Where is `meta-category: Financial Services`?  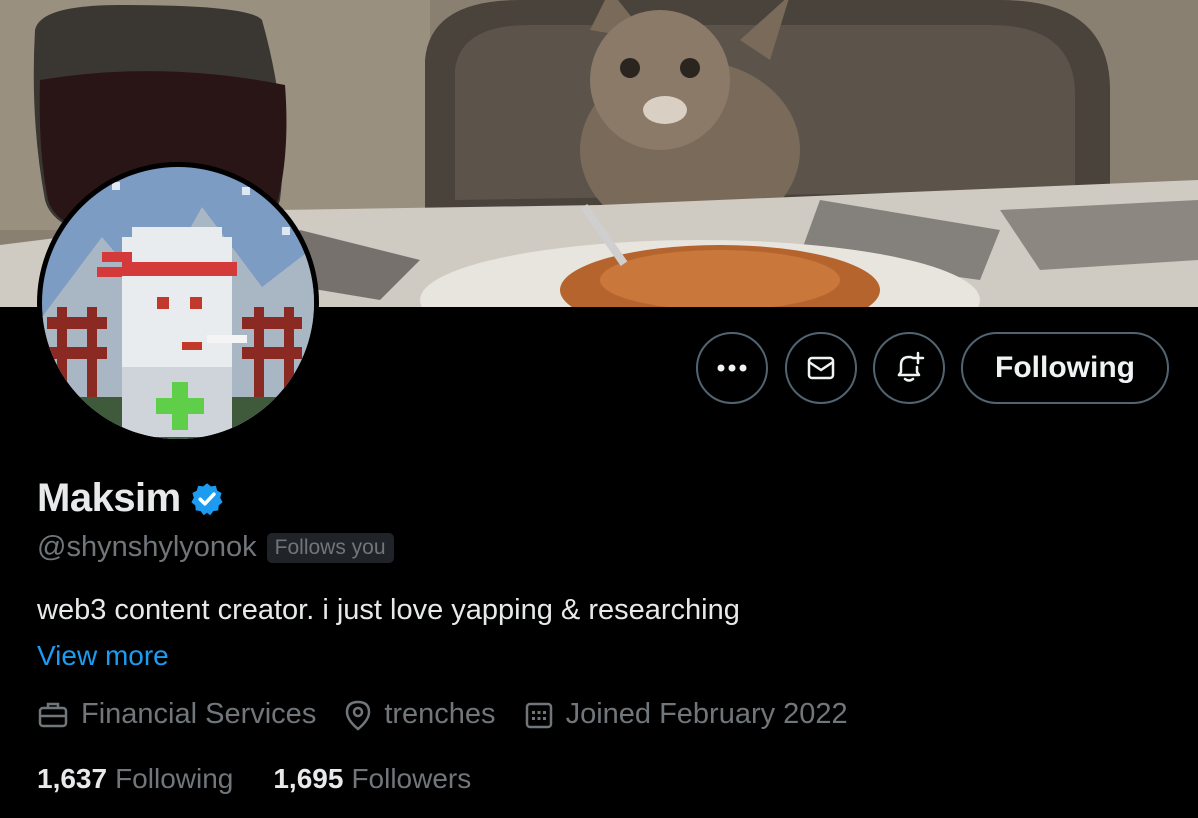
meta-category: Financial Services is located at coordinates (176, 714).